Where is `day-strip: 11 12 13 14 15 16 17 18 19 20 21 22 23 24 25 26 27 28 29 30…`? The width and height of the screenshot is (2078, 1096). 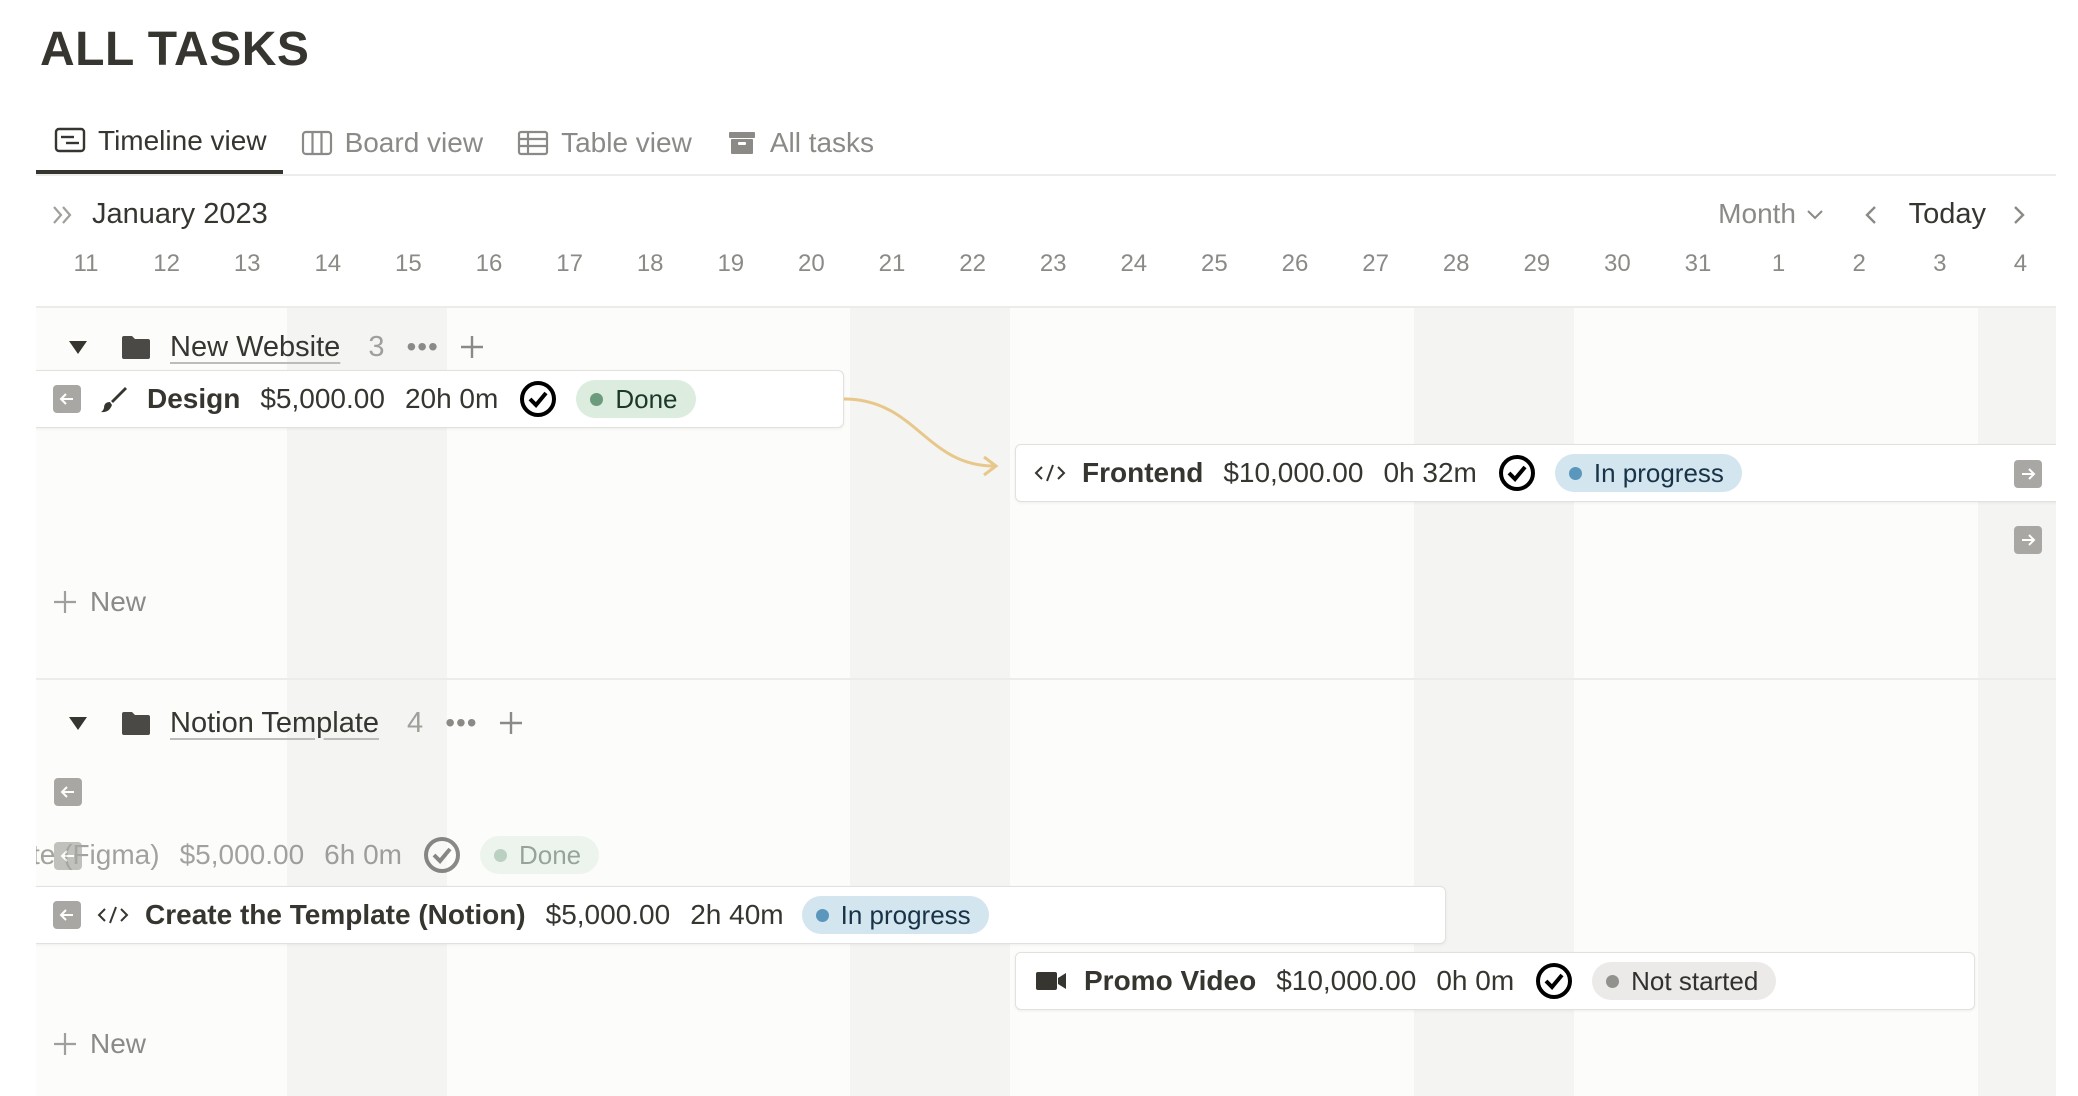
day-strip: 11 12 13 14 15 16 17 18 19 20 21 22 23 24 25 26 27 28 29 30… is located at coordinates (1046, 268).